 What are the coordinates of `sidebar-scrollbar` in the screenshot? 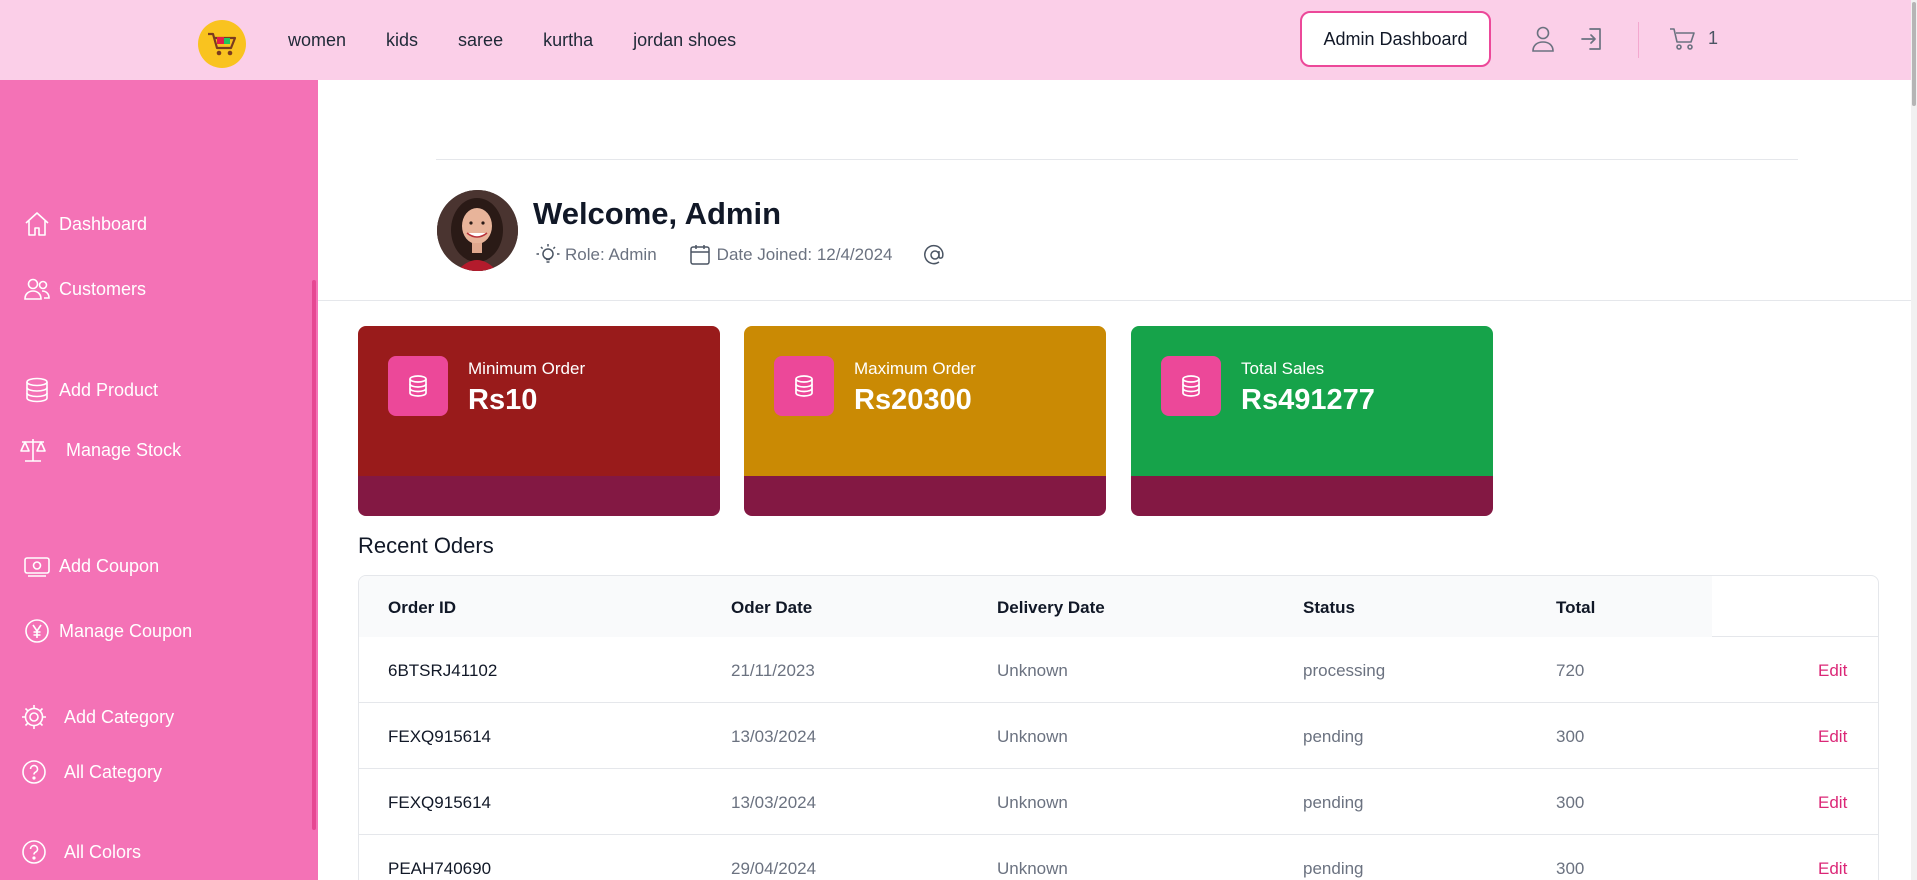 It's located at (314, 555).